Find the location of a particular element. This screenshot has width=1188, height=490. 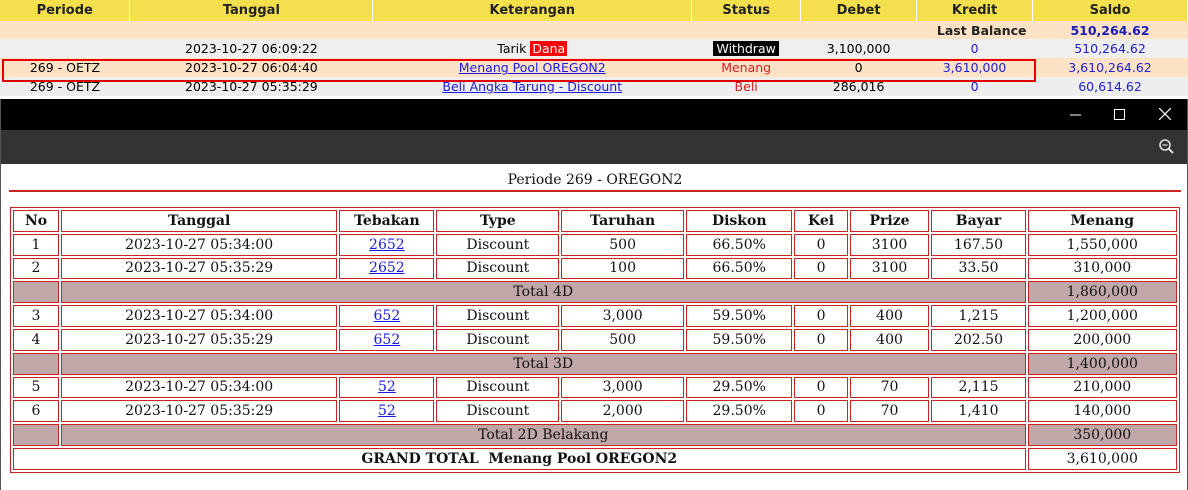

last-balance-row: Last Balance 510,264.62 is located at coordinates (594, 30).